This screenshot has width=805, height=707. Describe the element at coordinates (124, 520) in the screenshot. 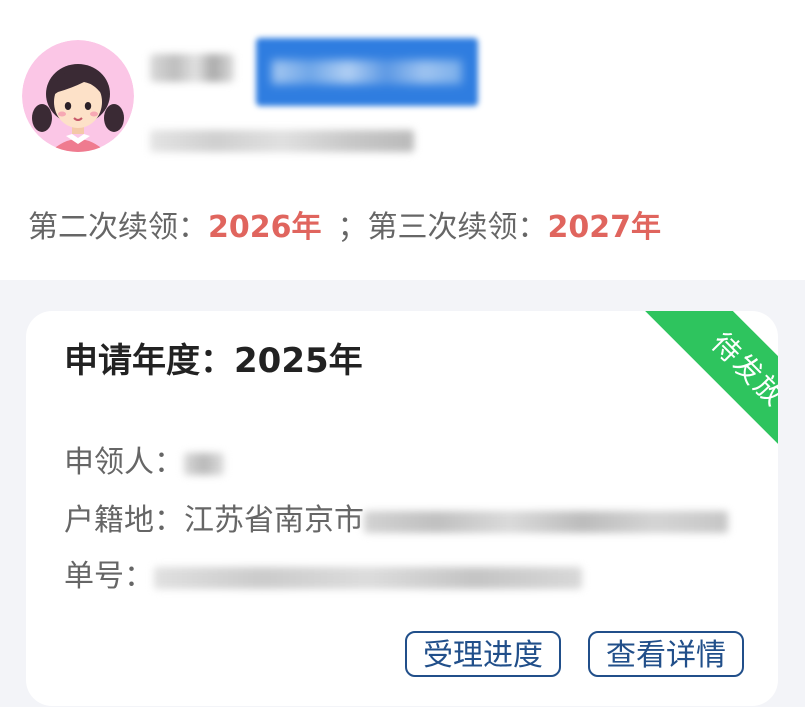

I see `residence-label: 户籍地：` at that location.